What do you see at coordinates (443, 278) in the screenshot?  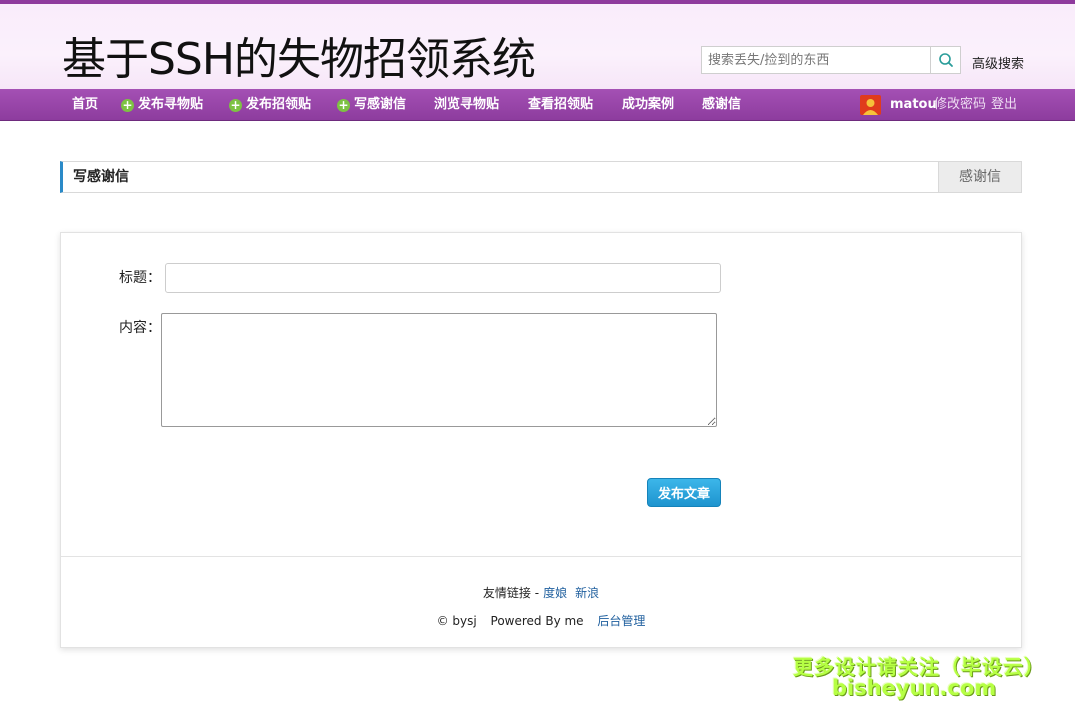 I see `title-input` at bounding box center [443, 278].